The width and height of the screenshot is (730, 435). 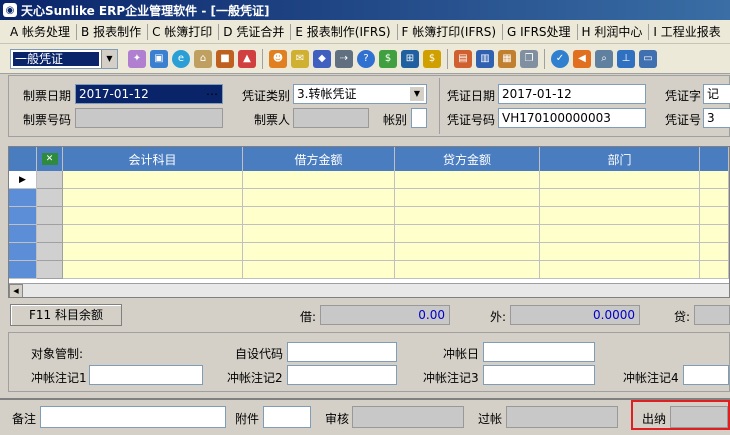 I want to click on database-icon: ▦, so click(x=507, y=58).